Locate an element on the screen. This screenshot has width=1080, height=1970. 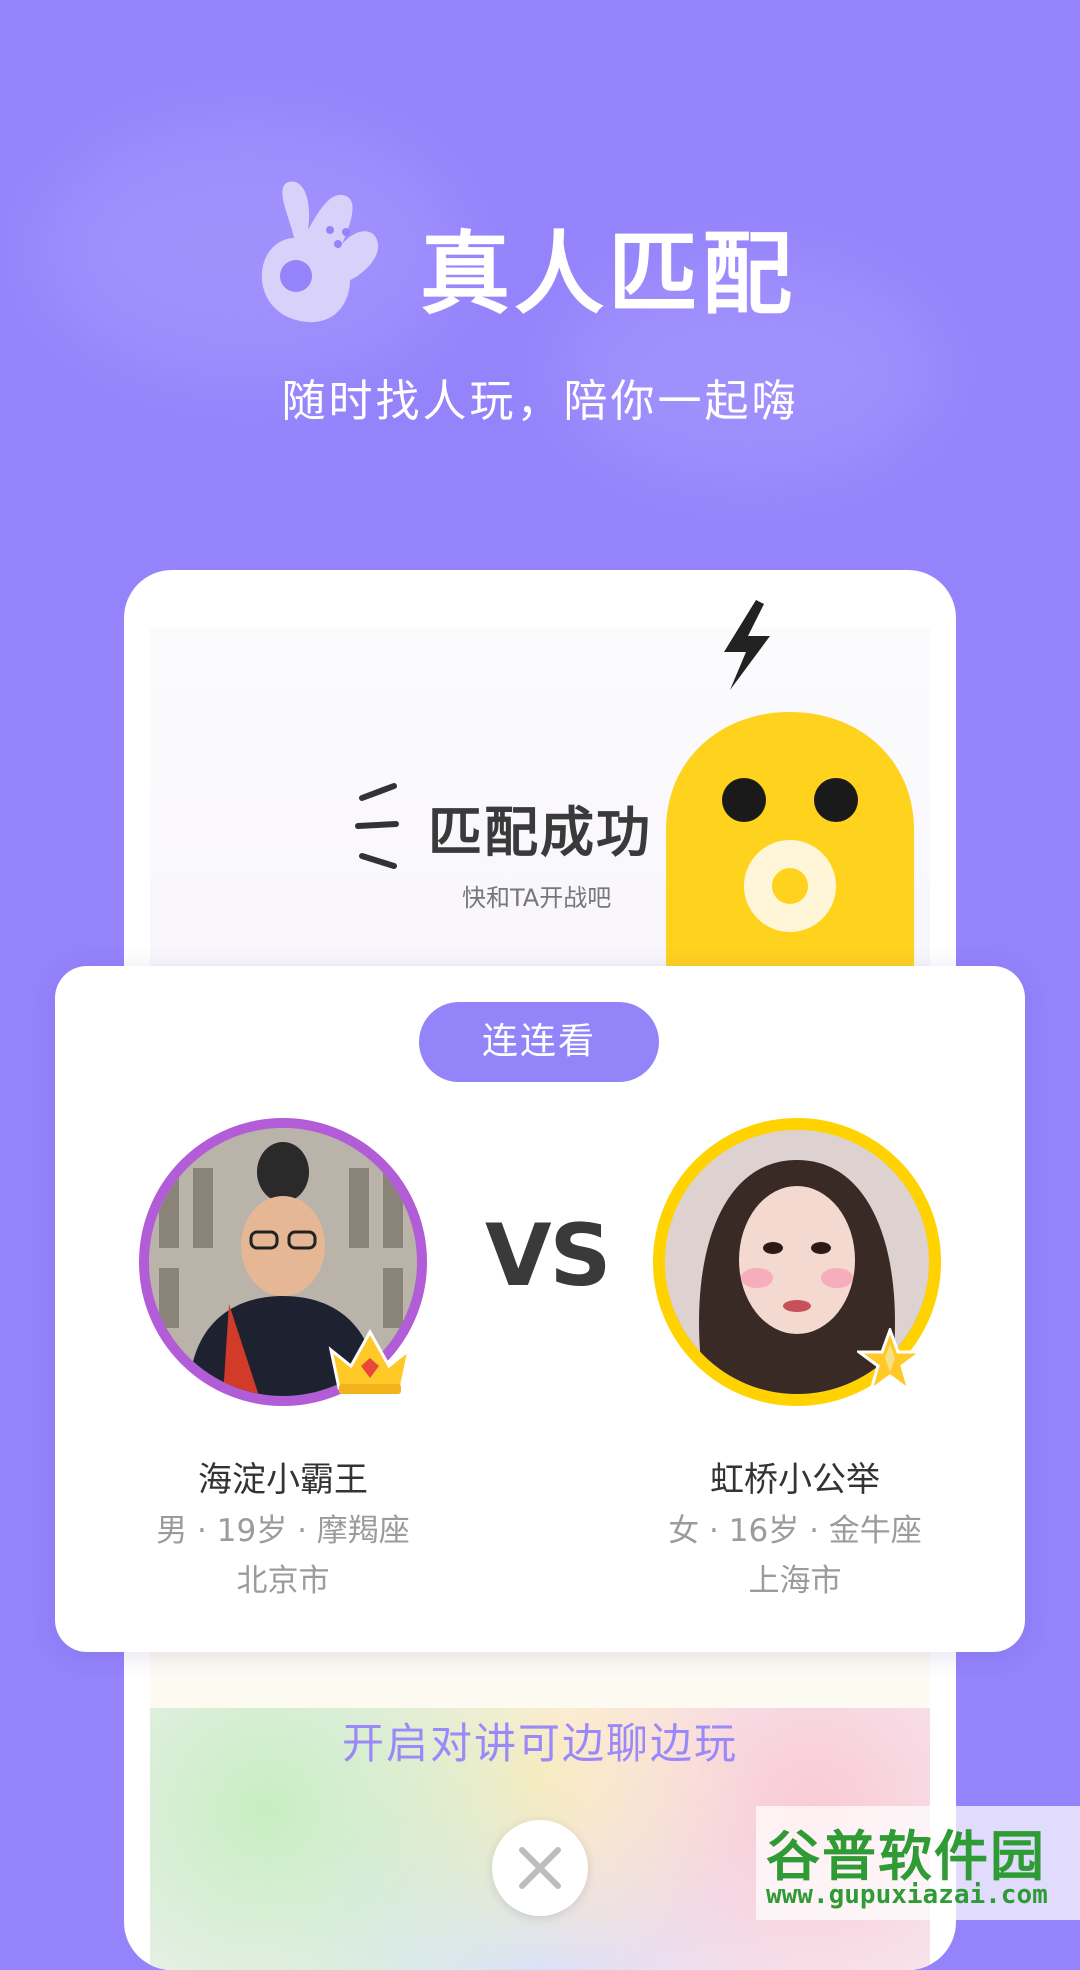
player-right-name: 虹桥小公举 is located at coordinates (795, 1480).